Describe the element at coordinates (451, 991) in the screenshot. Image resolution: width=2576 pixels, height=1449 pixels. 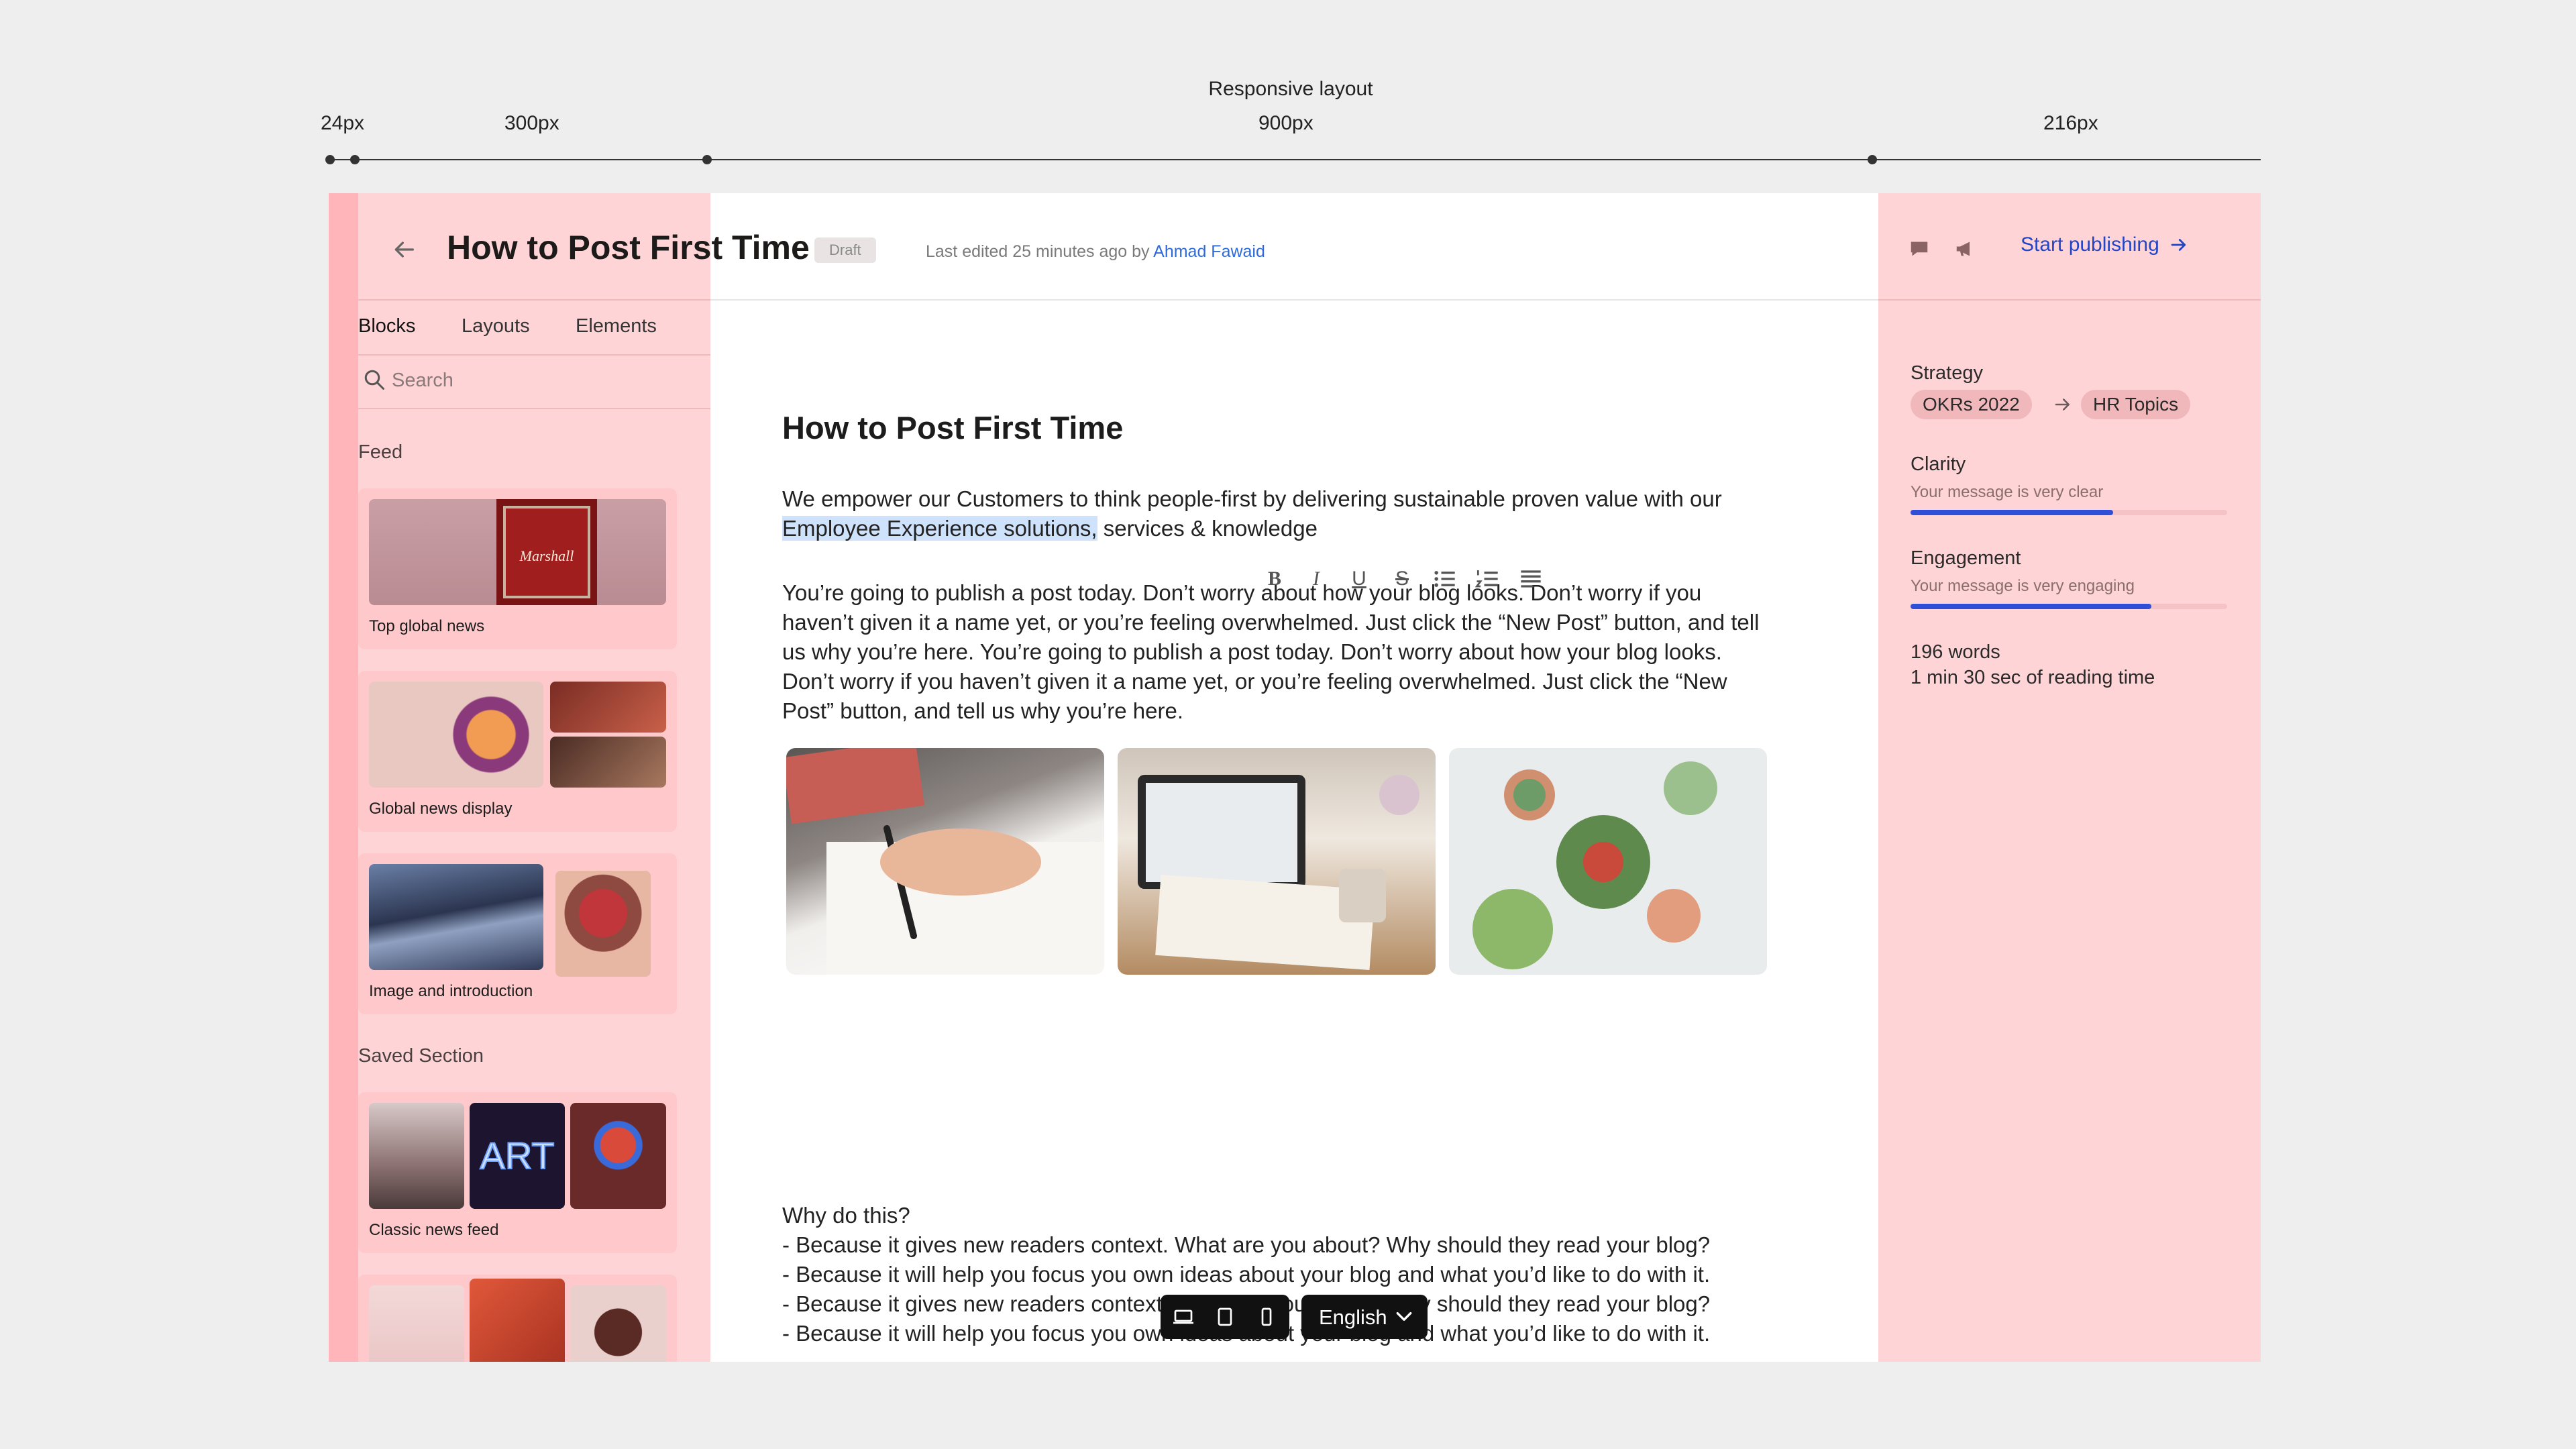
I see `card-caption: Image and introduction` at that location.